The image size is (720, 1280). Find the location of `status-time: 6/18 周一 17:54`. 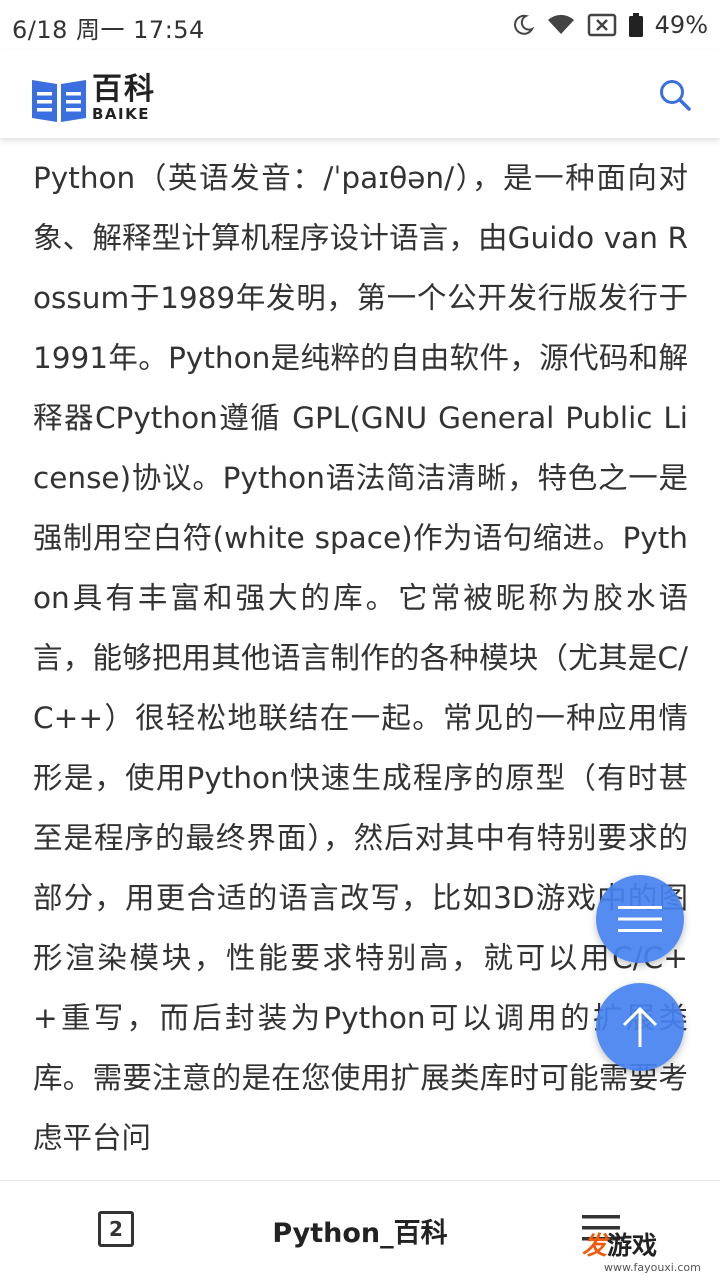

status-time: 6/18 周一 17:54 is located at coordinates (108, 30).